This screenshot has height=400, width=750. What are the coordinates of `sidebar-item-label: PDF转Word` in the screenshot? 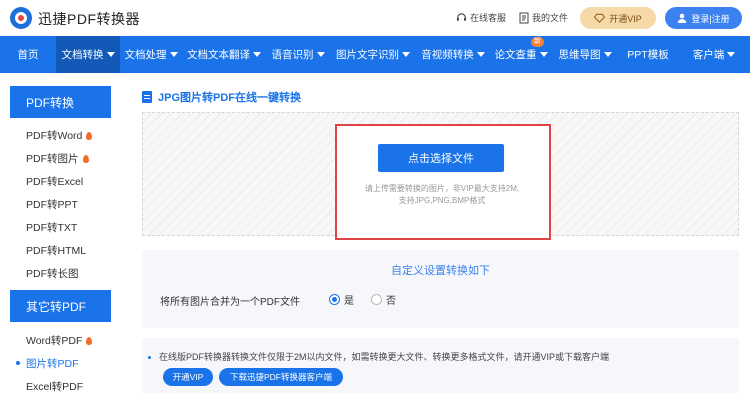 It's located at (54, 136).